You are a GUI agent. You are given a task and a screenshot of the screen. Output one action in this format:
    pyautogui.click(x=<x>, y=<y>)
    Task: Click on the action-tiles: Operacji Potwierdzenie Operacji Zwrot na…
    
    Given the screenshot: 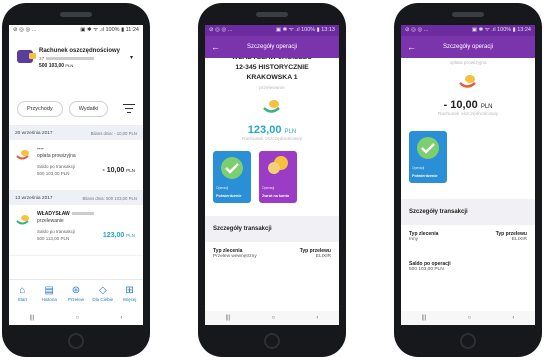 What is the action you would take?
    pyautogui.click(x=272, y=177)
    